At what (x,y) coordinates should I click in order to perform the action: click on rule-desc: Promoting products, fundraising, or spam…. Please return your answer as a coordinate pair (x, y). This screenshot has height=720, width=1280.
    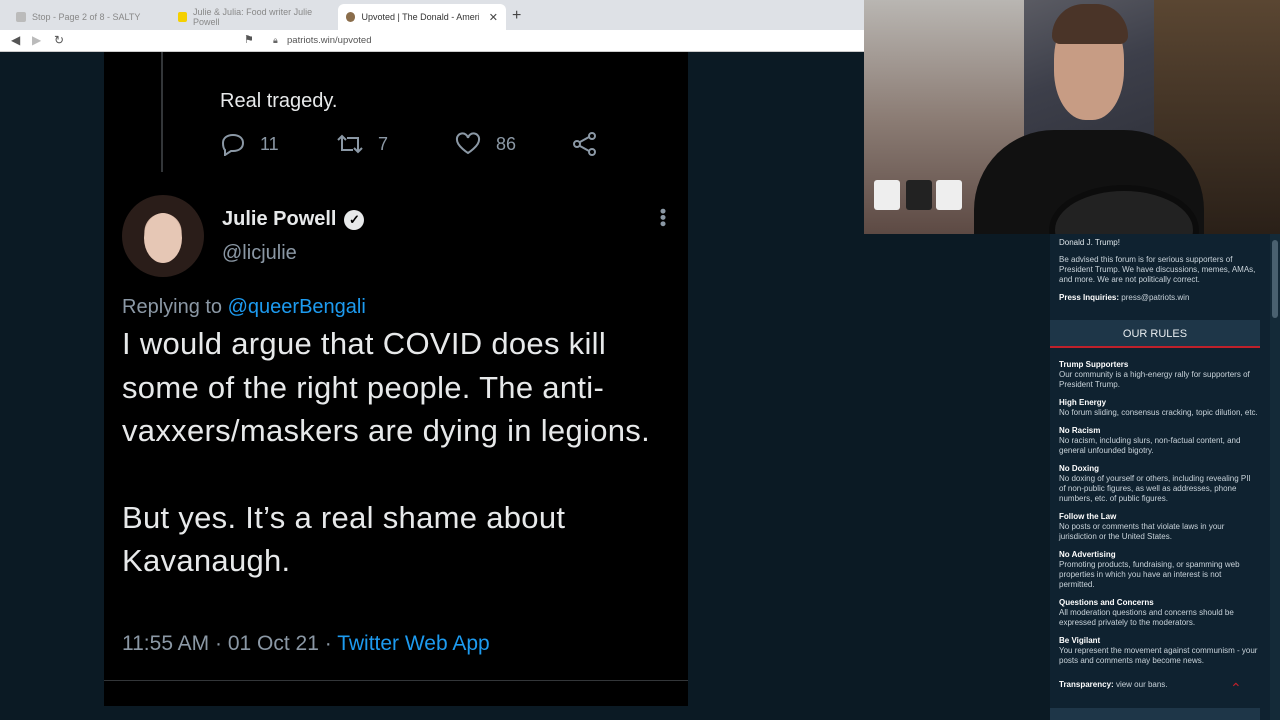
    Looking at the image, I should click on (1149, 574).